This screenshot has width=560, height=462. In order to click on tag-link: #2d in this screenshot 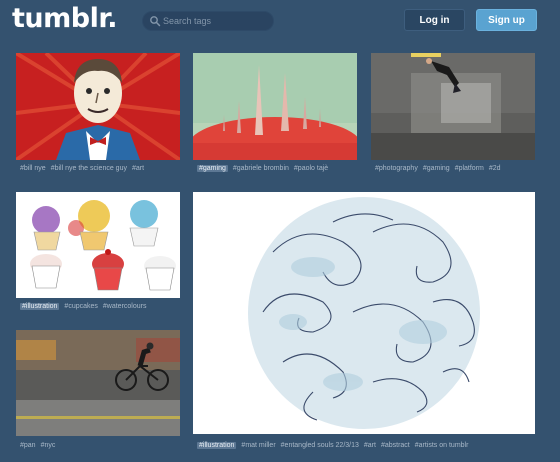, I will do `click(495, 168)`.